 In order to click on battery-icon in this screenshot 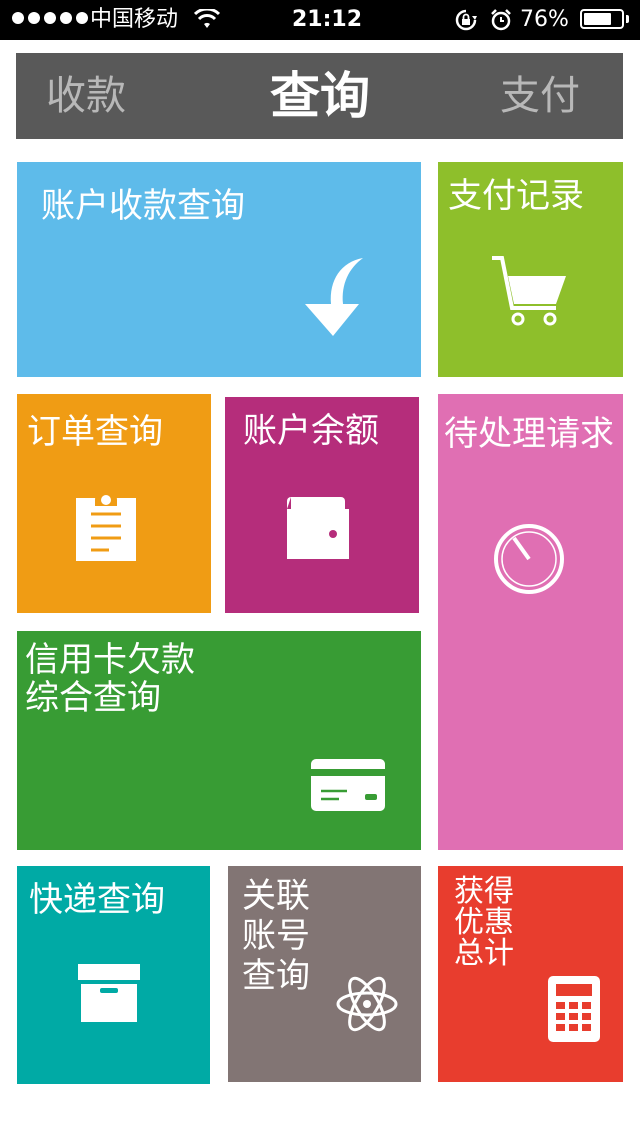, I will do `click(602, 19)`.